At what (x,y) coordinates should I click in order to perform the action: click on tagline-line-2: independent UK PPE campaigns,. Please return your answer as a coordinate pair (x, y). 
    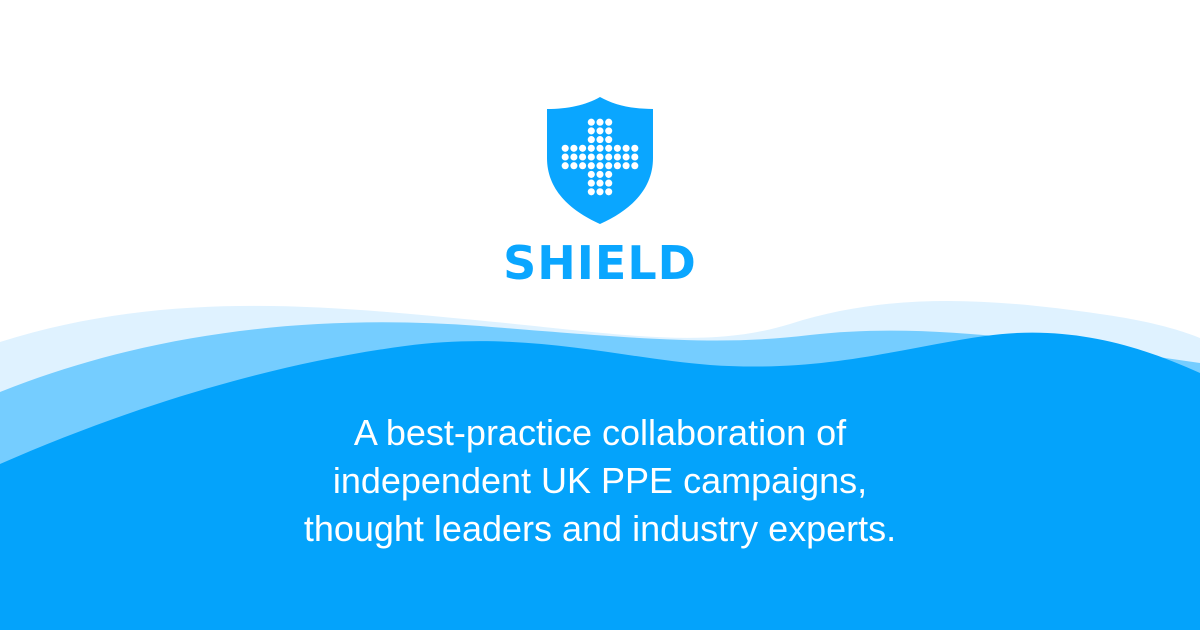
    Looking at the image, I should click on (600, 480).